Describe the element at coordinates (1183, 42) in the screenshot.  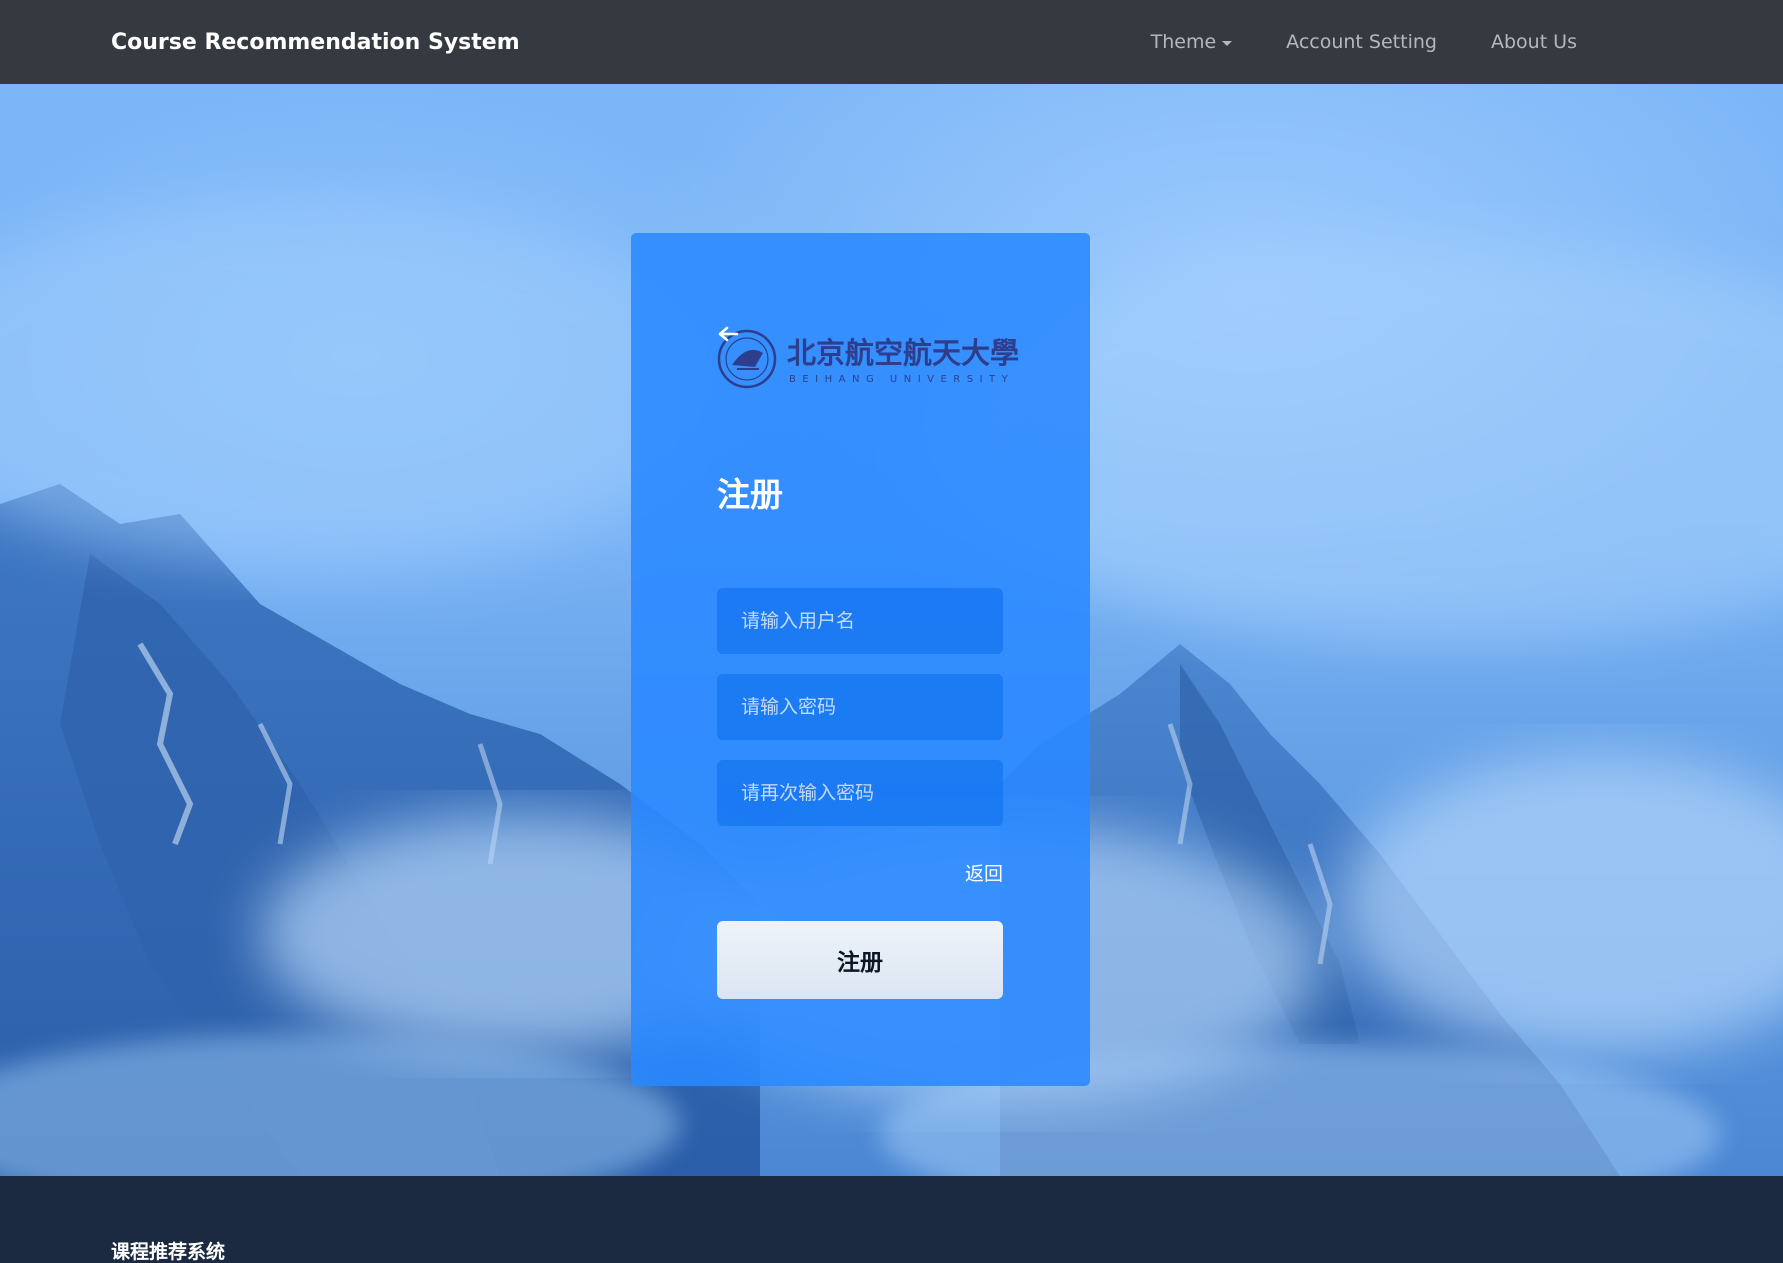
I see `nav-theme-label: Theme` at that location.